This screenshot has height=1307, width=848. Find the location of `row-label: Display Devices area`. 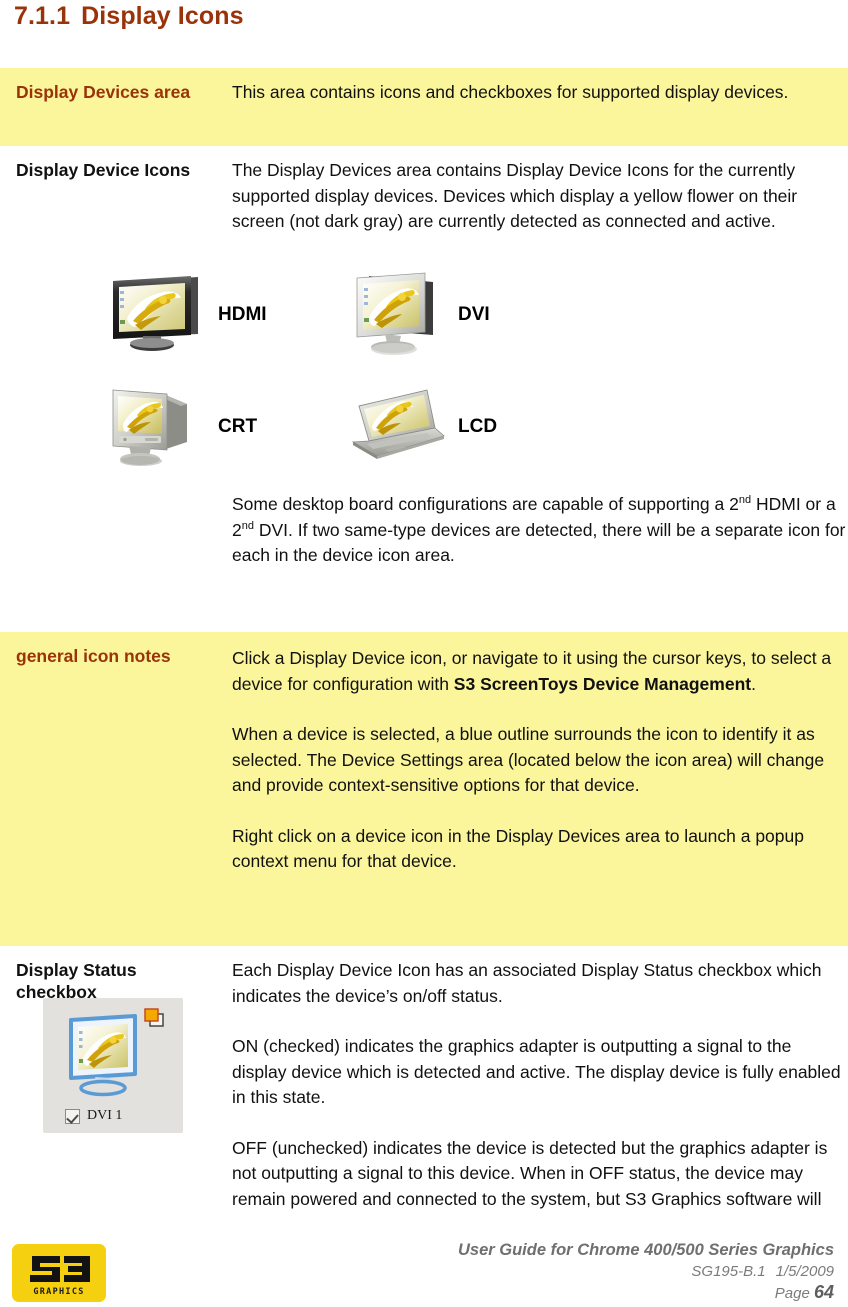

row-label: Display Devices area is located at coordinates (103, 92).